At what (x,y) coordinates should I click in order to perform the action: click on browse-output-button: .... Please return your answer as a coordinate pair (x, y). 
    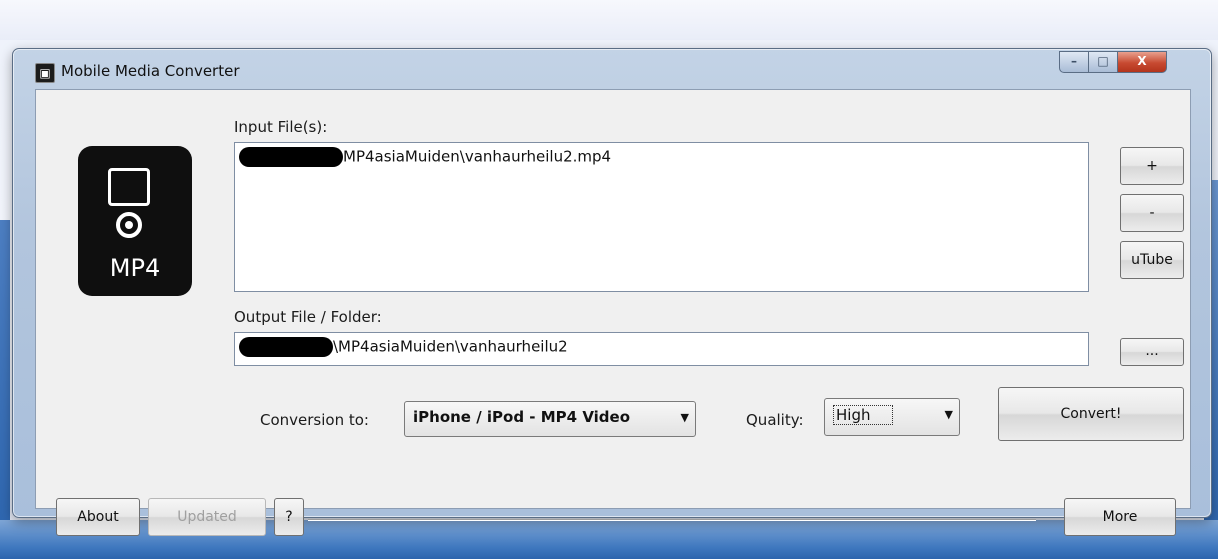
    Looking at the image, I should click on (1152, 352).